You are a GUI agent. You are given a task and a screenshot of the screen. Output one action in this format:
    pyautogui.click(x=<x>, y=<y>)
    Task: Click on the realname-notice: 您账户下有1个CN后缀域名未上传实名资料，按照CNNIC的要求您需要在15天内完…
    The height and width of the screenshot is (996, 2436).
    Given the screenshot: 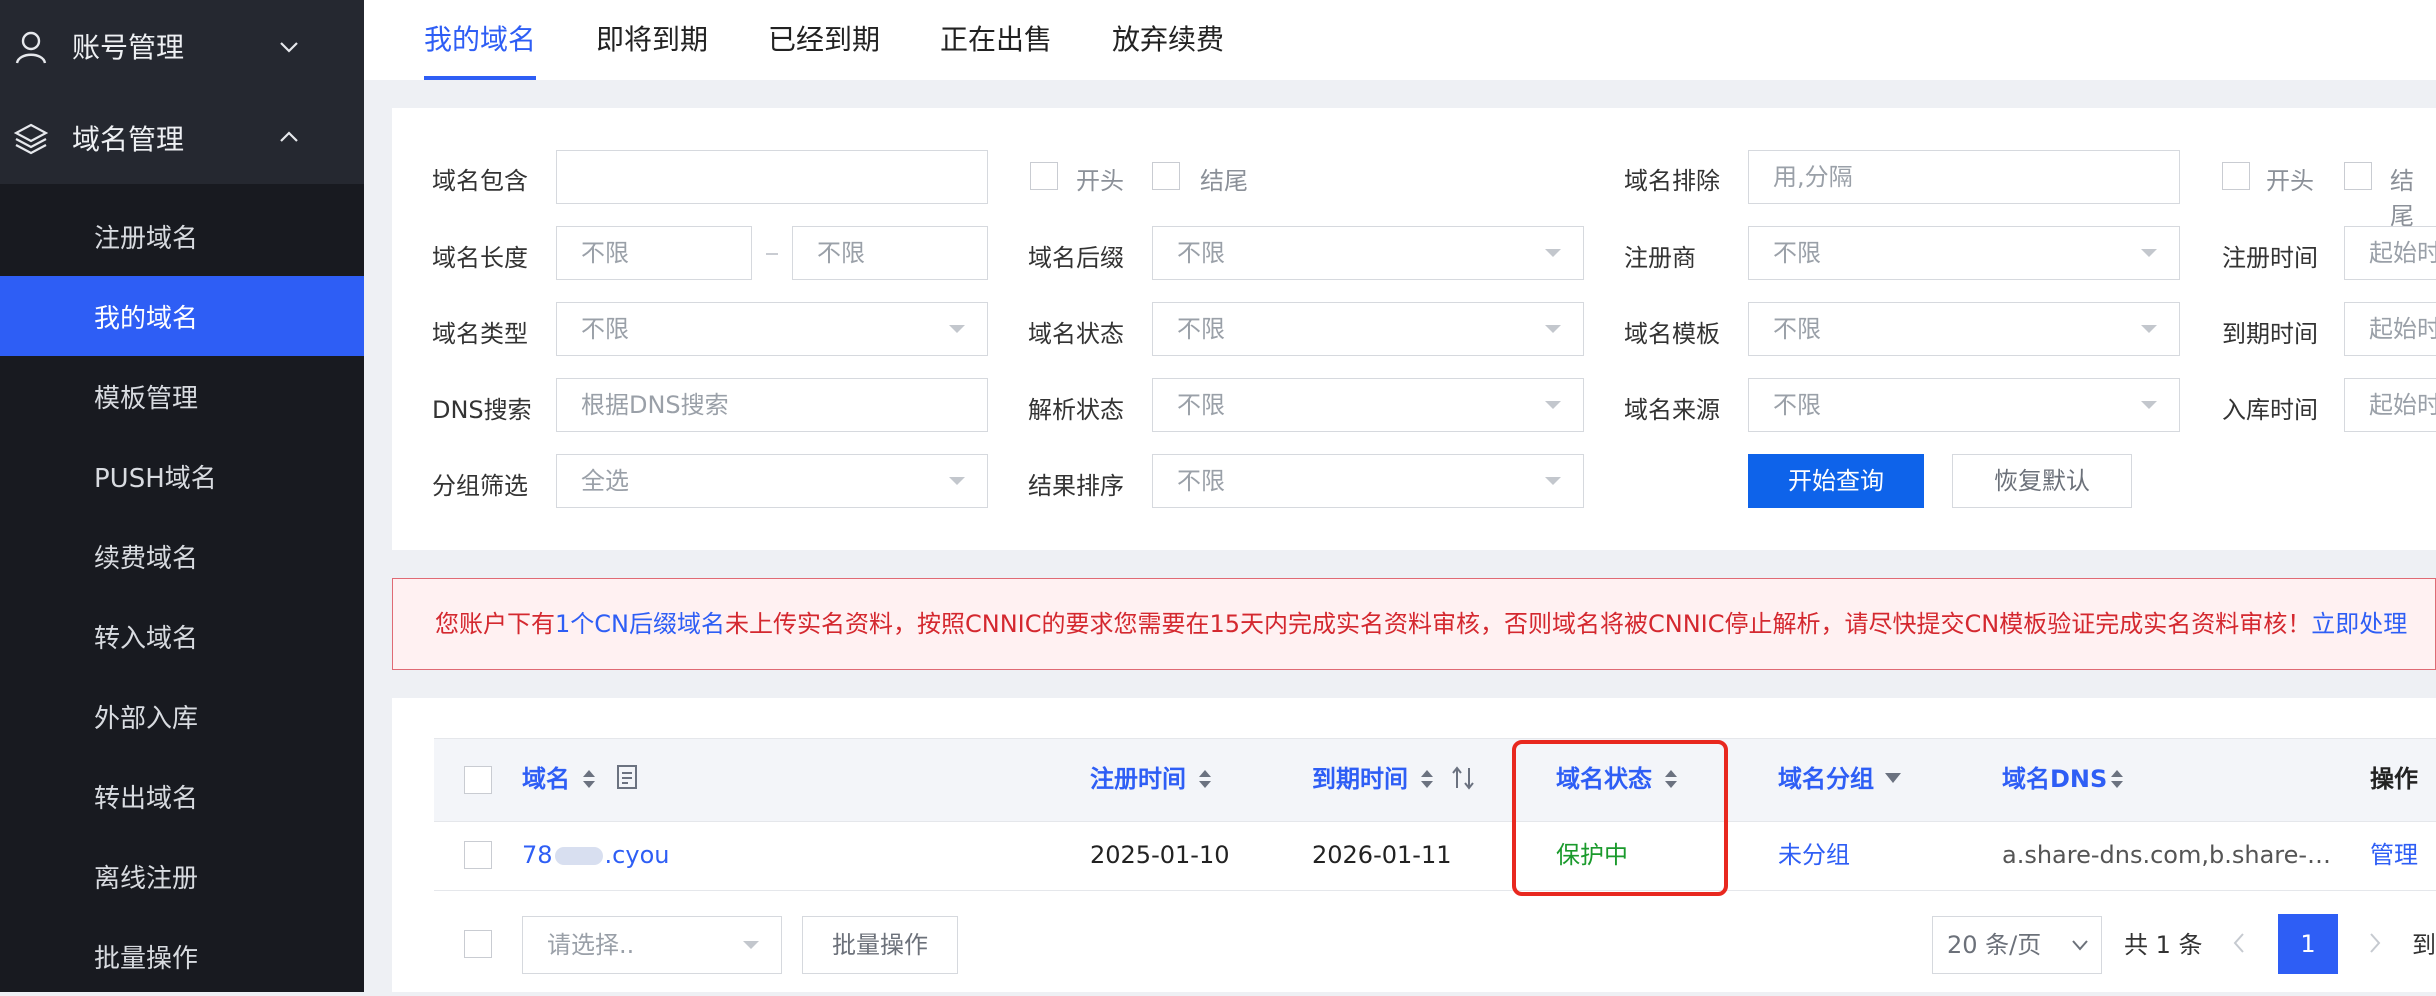 What is the action you would take?
    pyautogui.click(x=1414, y=624)
    